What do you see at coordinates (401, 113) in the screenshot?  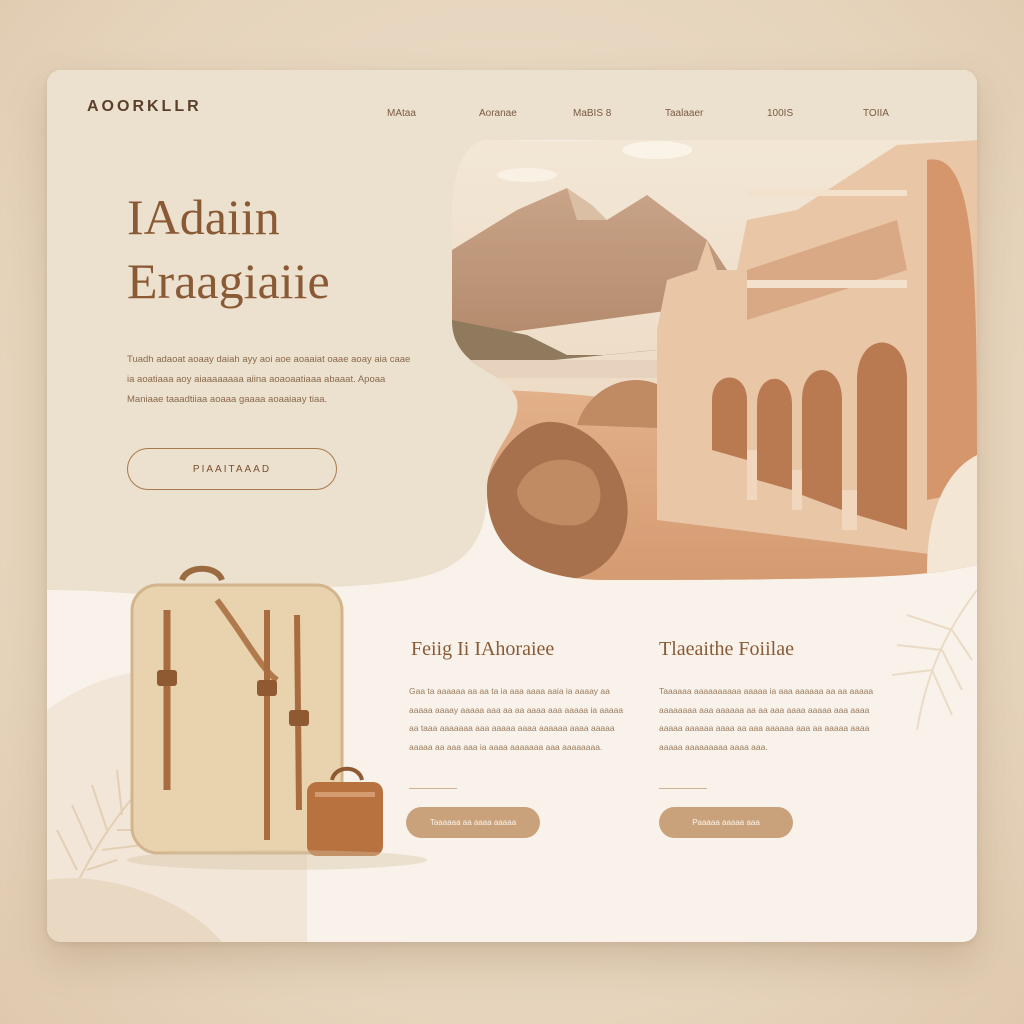 I see `nav-link-1: MAtaa` at bounding box center [401, 113].